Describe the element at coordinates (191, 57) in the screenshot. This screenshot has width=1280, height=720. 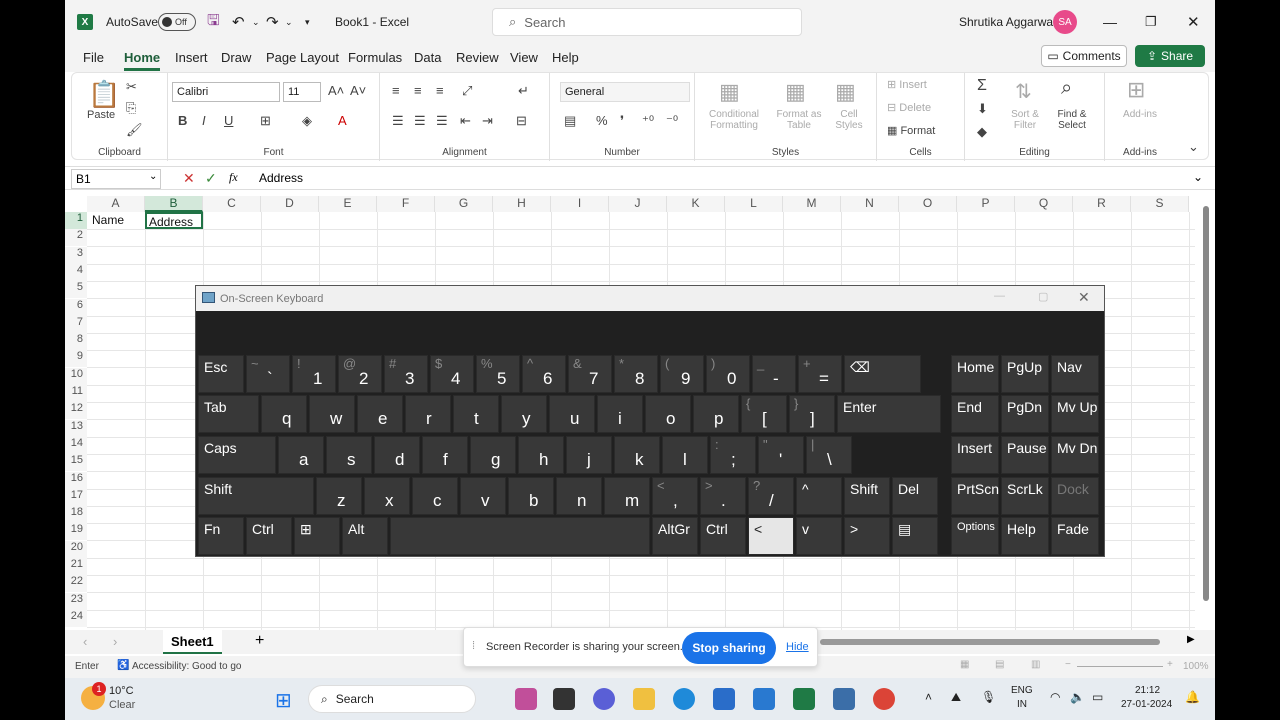
I see `tab-insert: Insert` at that location.